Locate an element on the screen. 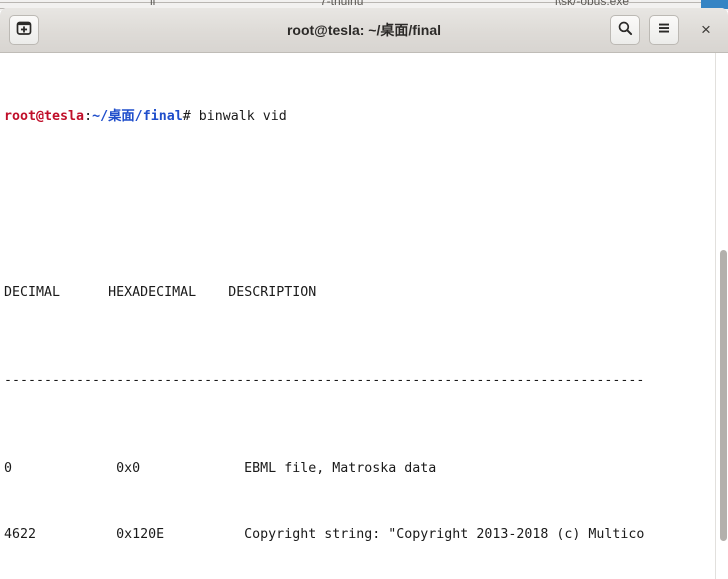  column-header-description: DESCRIPTION is located at coordinates (272, 292).